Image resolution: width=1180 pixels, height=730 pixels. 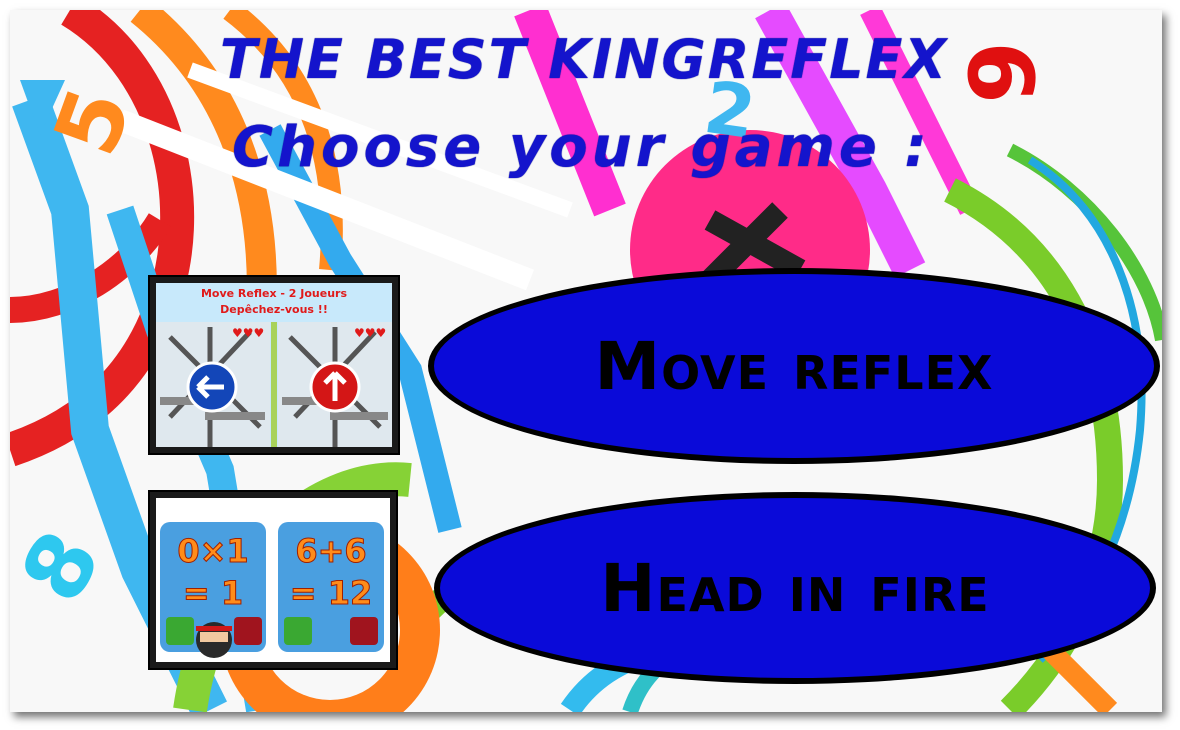 I want to click on app-title: THE BEST KINGREFLEX, so click(x=584, y=59).